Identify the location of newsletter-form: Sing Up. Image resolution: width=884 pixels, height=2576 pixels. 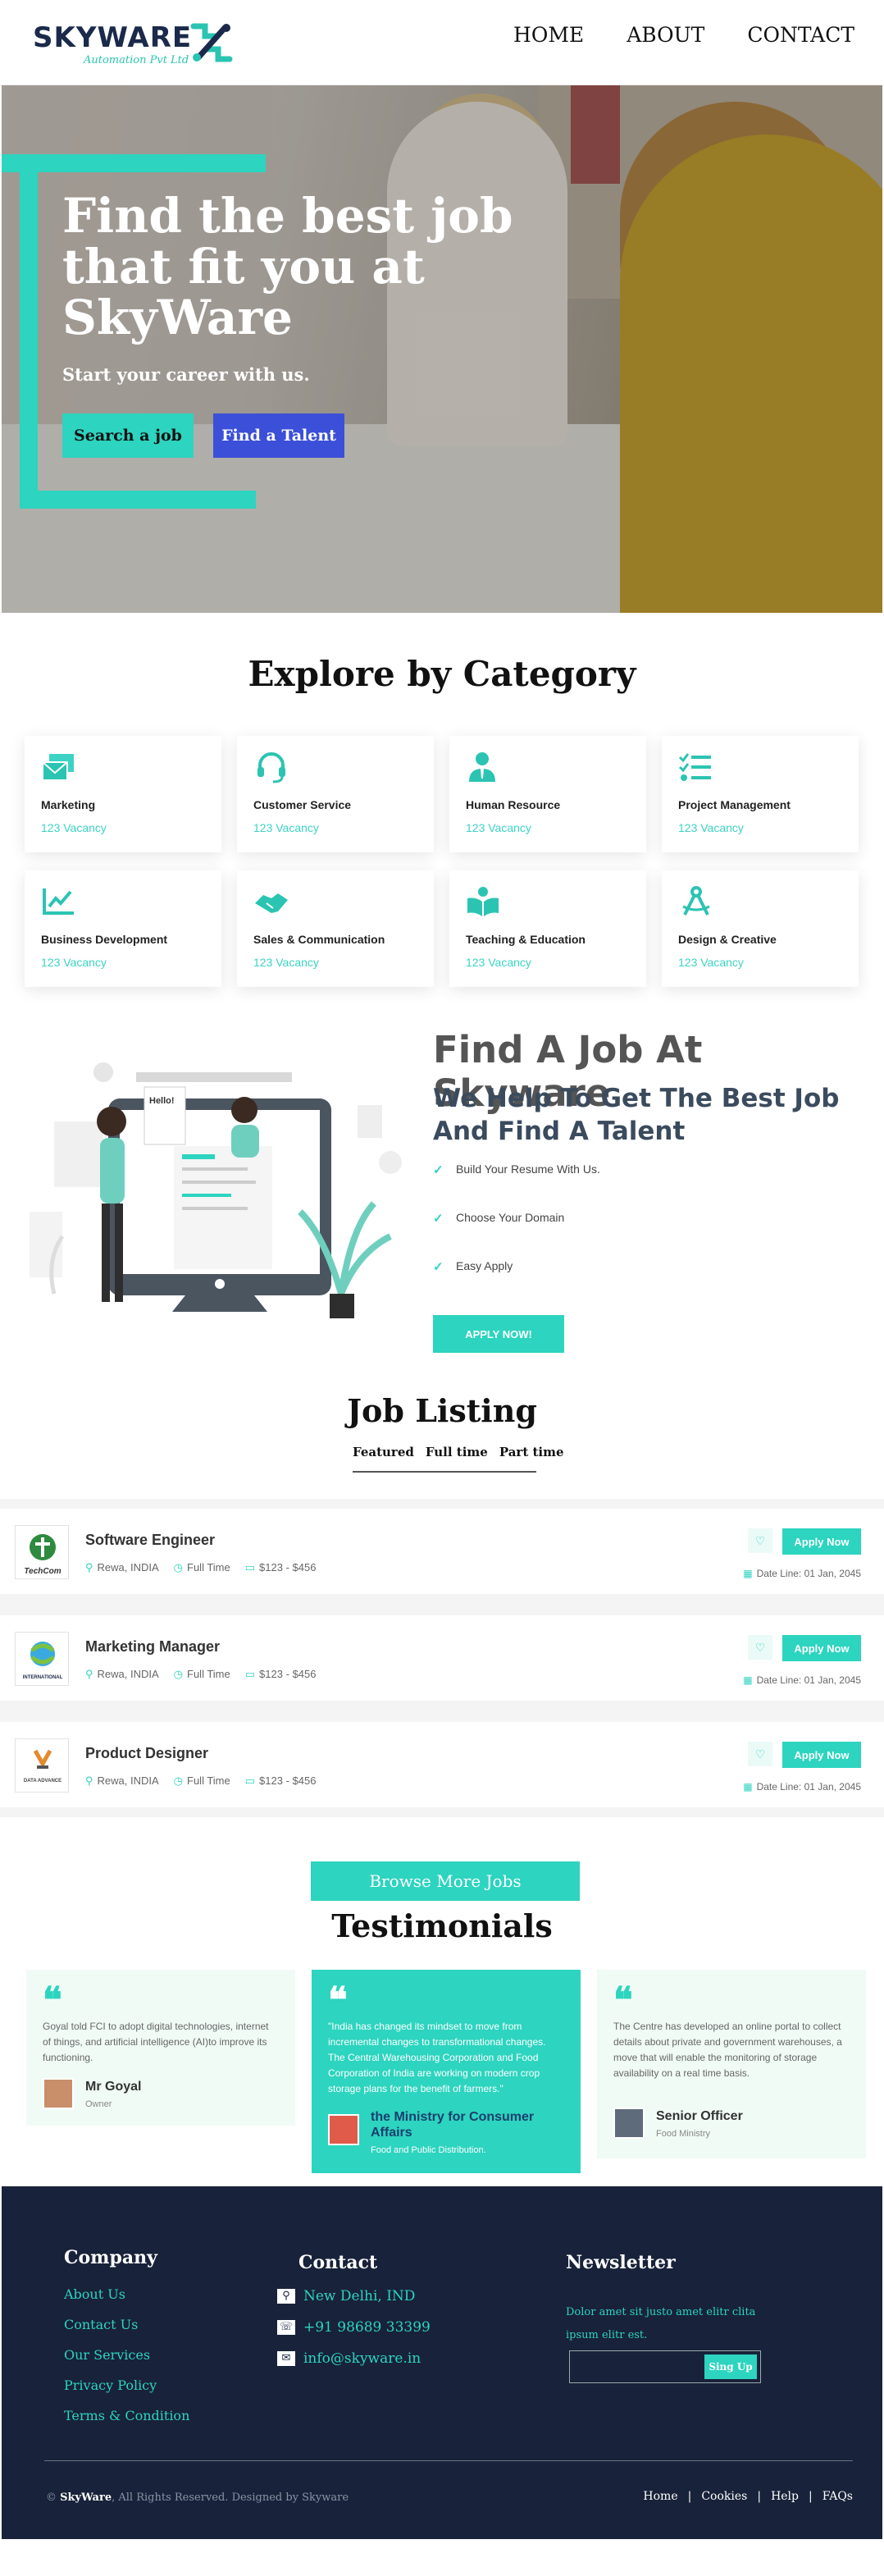
(665, 2367).